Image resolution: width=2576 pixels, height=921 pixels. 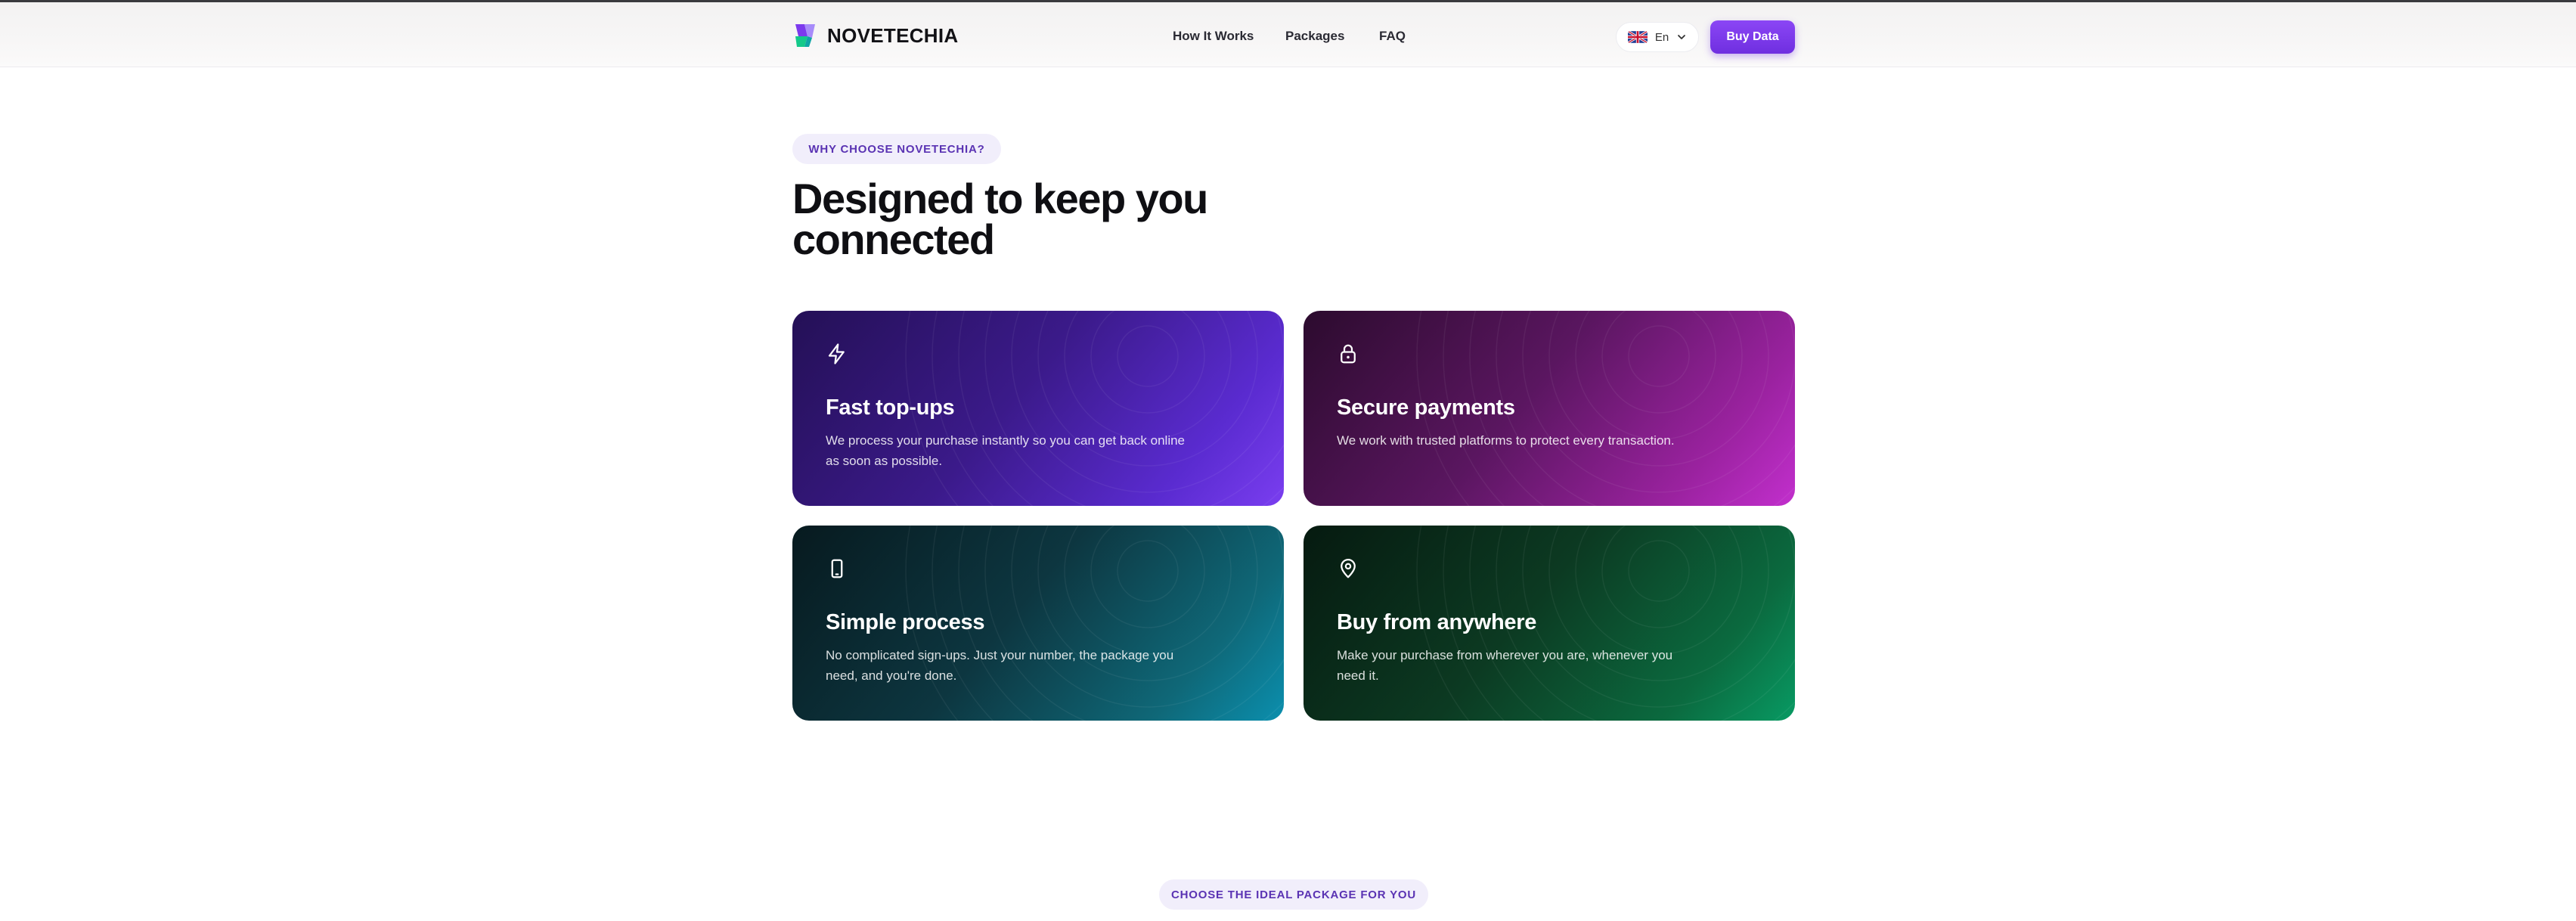 What do you see at coordinates (1348, 354) in the screenshot?
I see `lock-icon` at bounding box center [1348, 354].